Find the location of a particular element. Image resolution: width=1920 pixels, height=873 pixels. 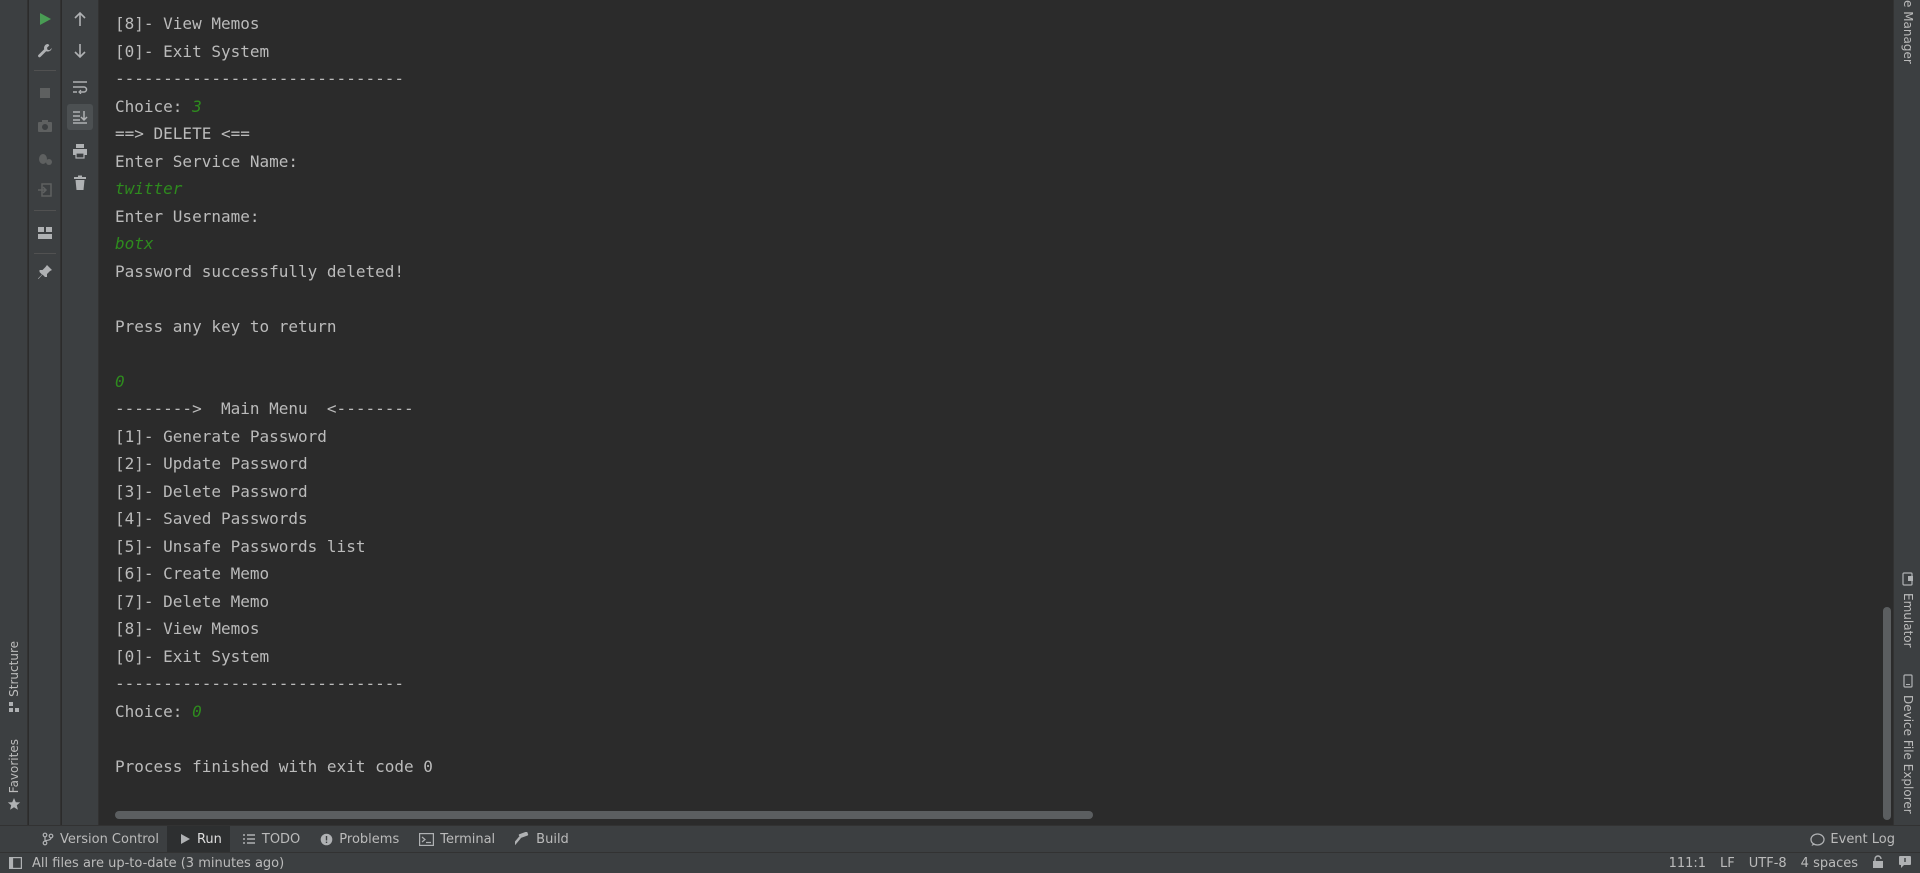

device-file-explorer-tab: Device File Explorer is located at coordinates (1908, 744).